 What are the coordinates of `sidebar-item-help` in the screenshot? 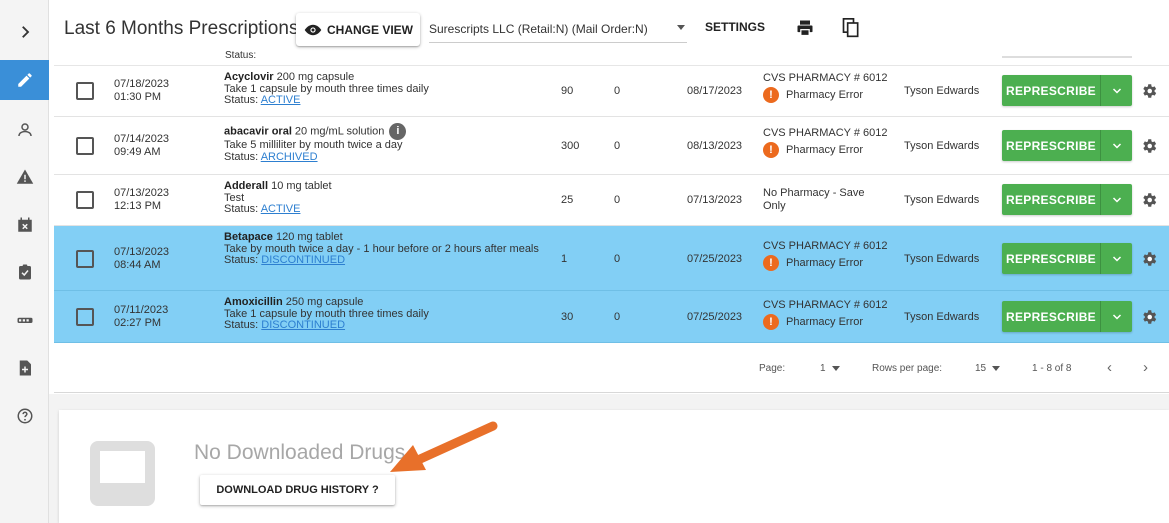 It's located at (24, 416).